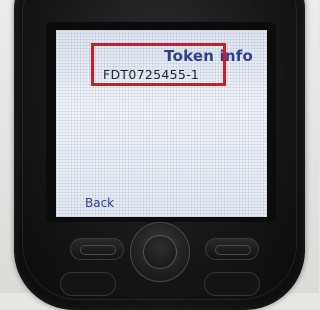  I want to click on lower-right-key, so click(232, 284).